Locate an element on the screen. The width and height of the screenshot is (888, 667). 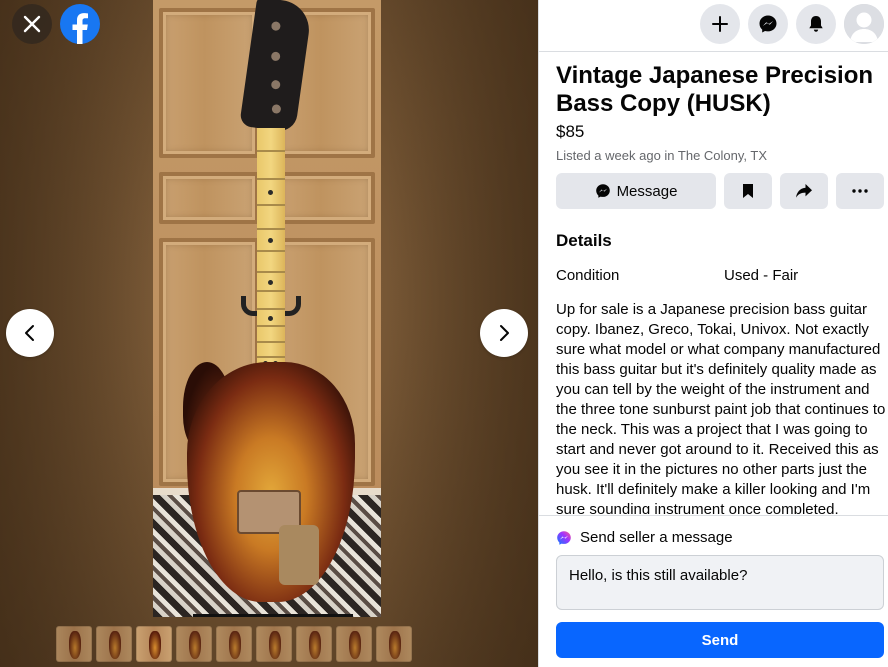
bookmark-icon is located at coordinates (748, 191).